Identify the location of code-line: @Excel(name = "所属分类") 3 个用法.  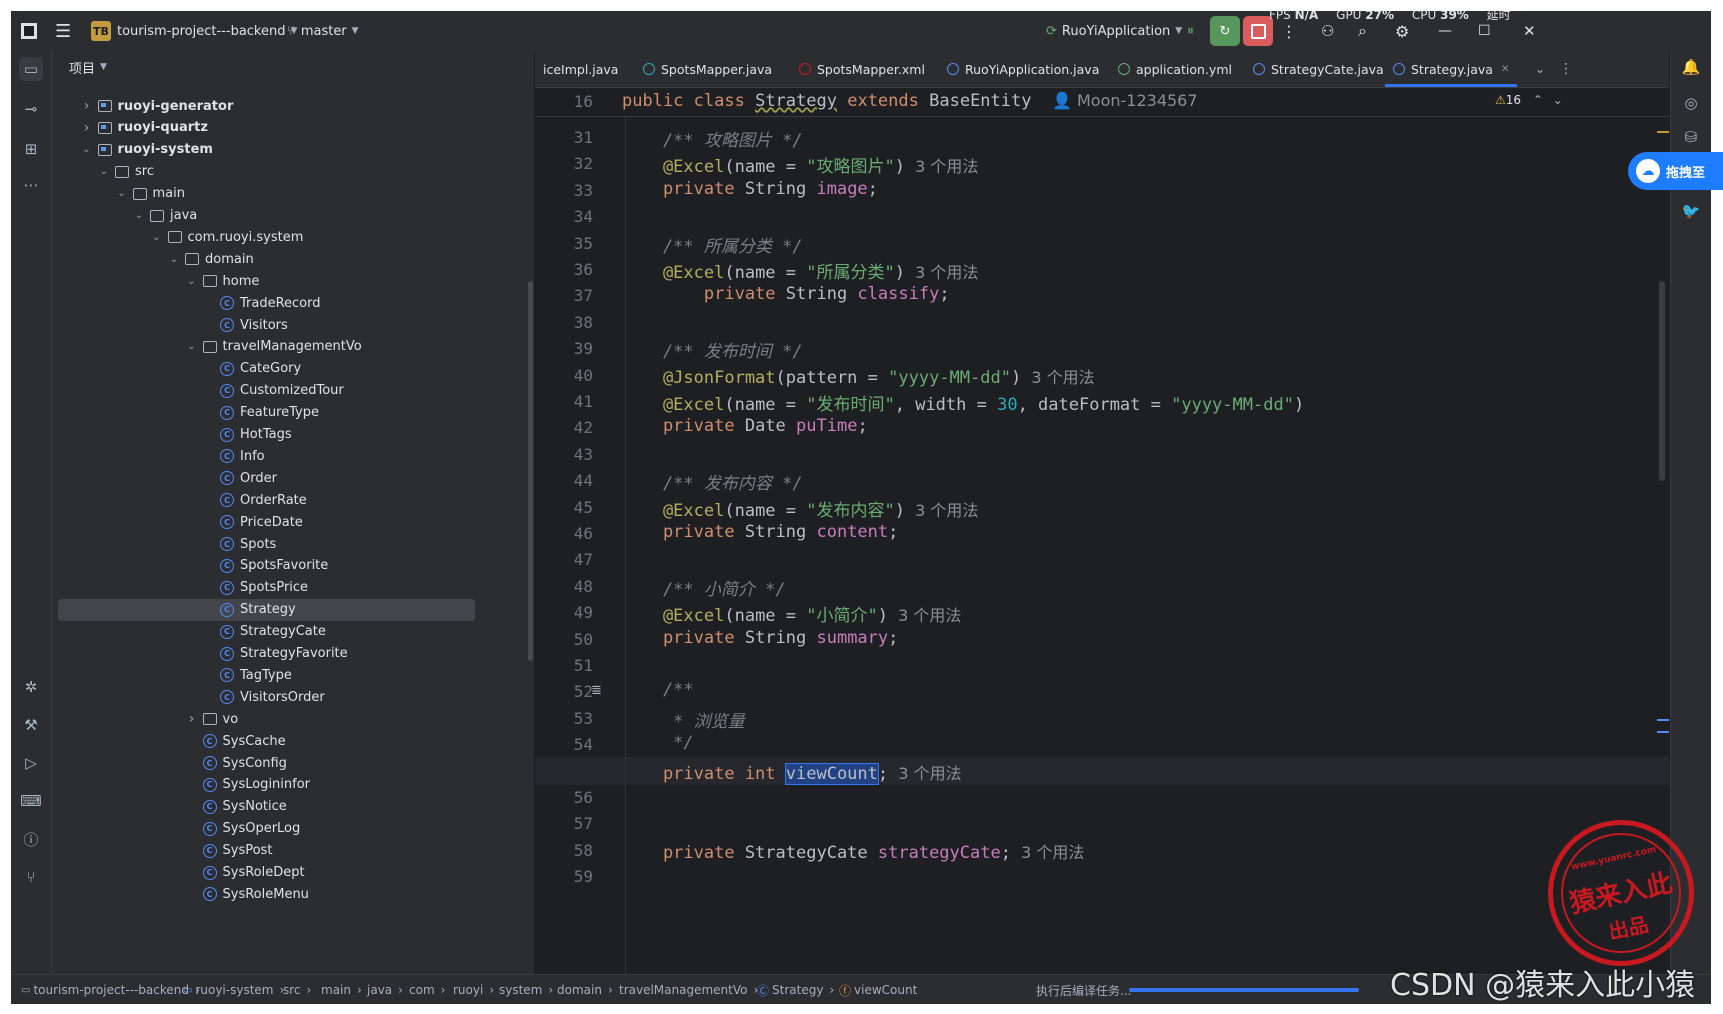
(800, 270).